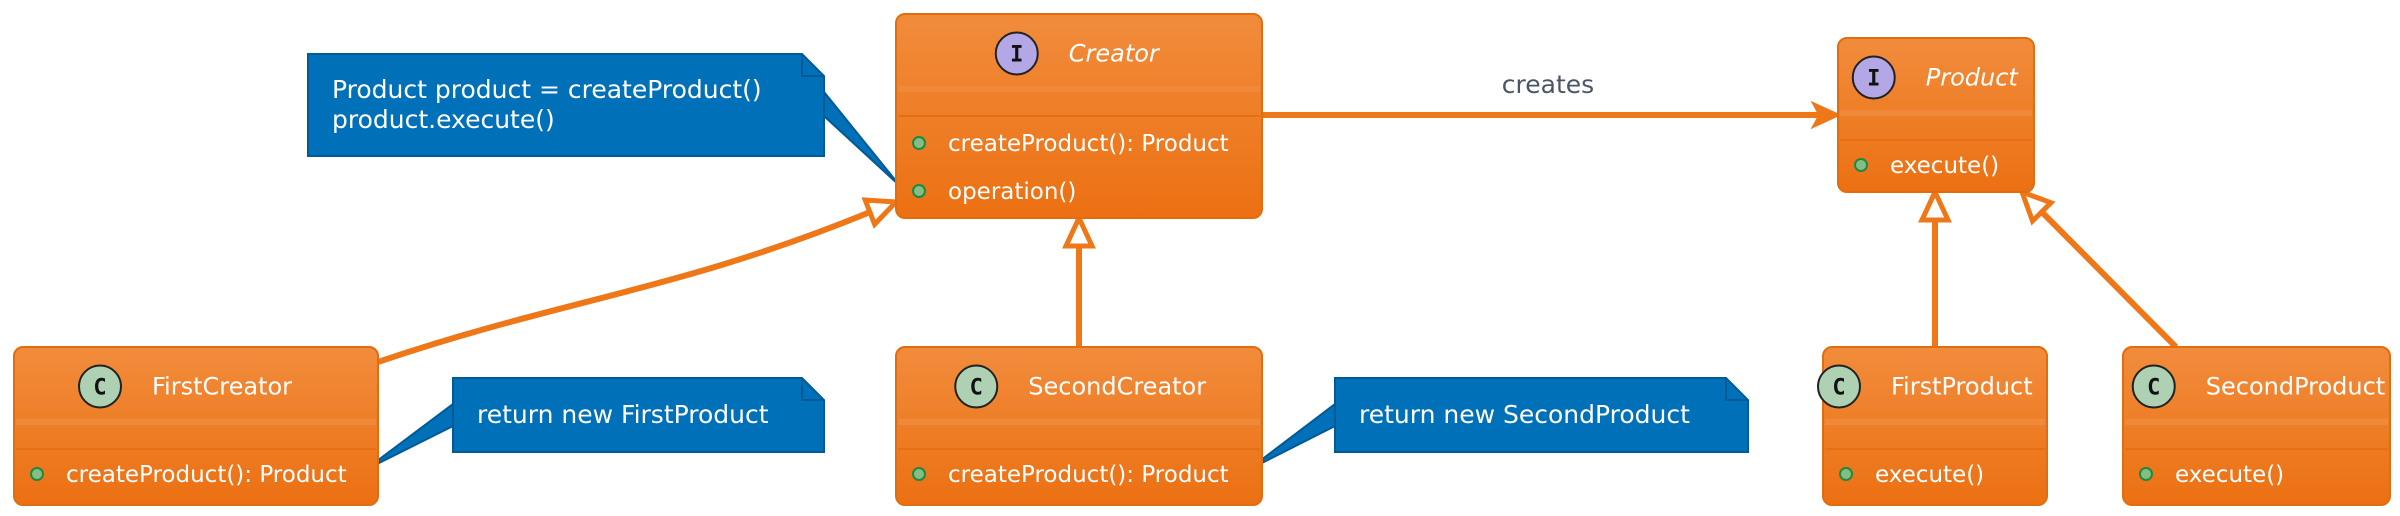 This screenshot has width=2400, height=516. What do you see at coordinates (1936, 115) in the screenshot?
I see `class-product: I Product execute()` at bounding box center [1936, 115].